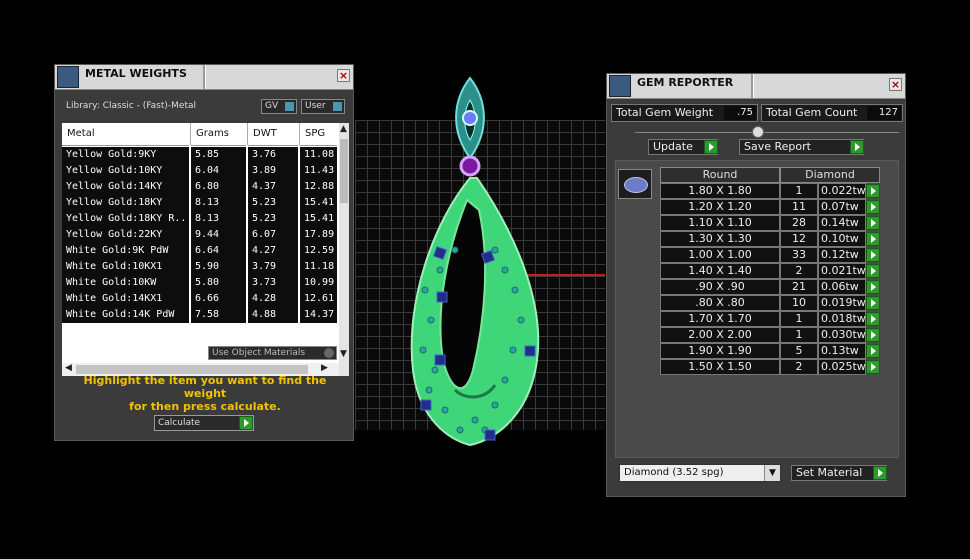  What do you see at coordinates (720, 239) in the screenshot?
I see `gem-cell-size: 1.30 X 1.30` at bounding box center [720, 239].